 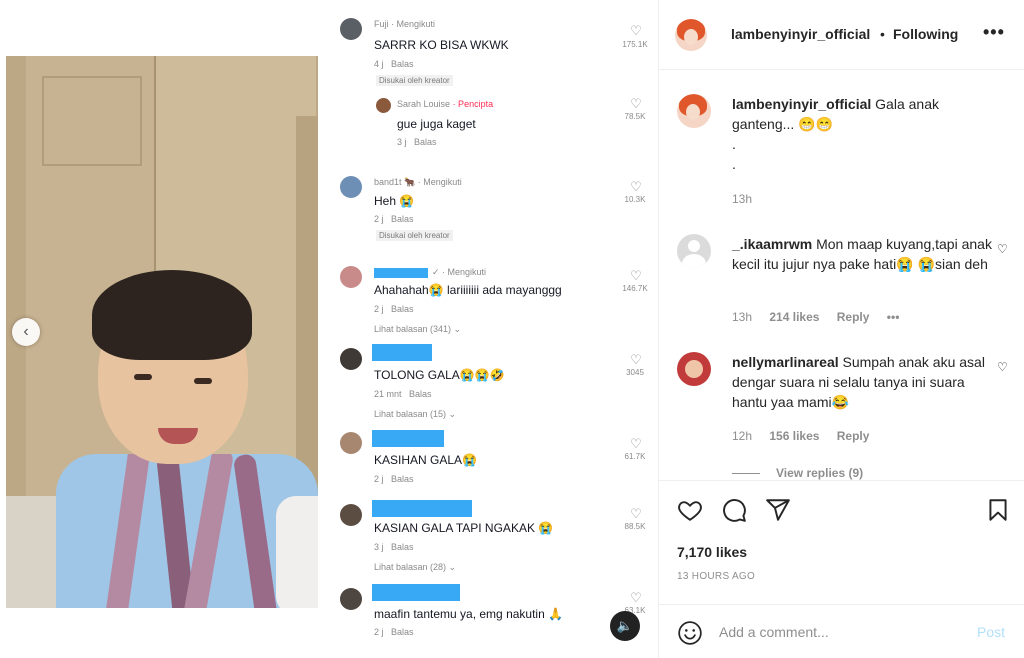 I want to click on comment-likes: 214 likes, so click(x=794, y=317).